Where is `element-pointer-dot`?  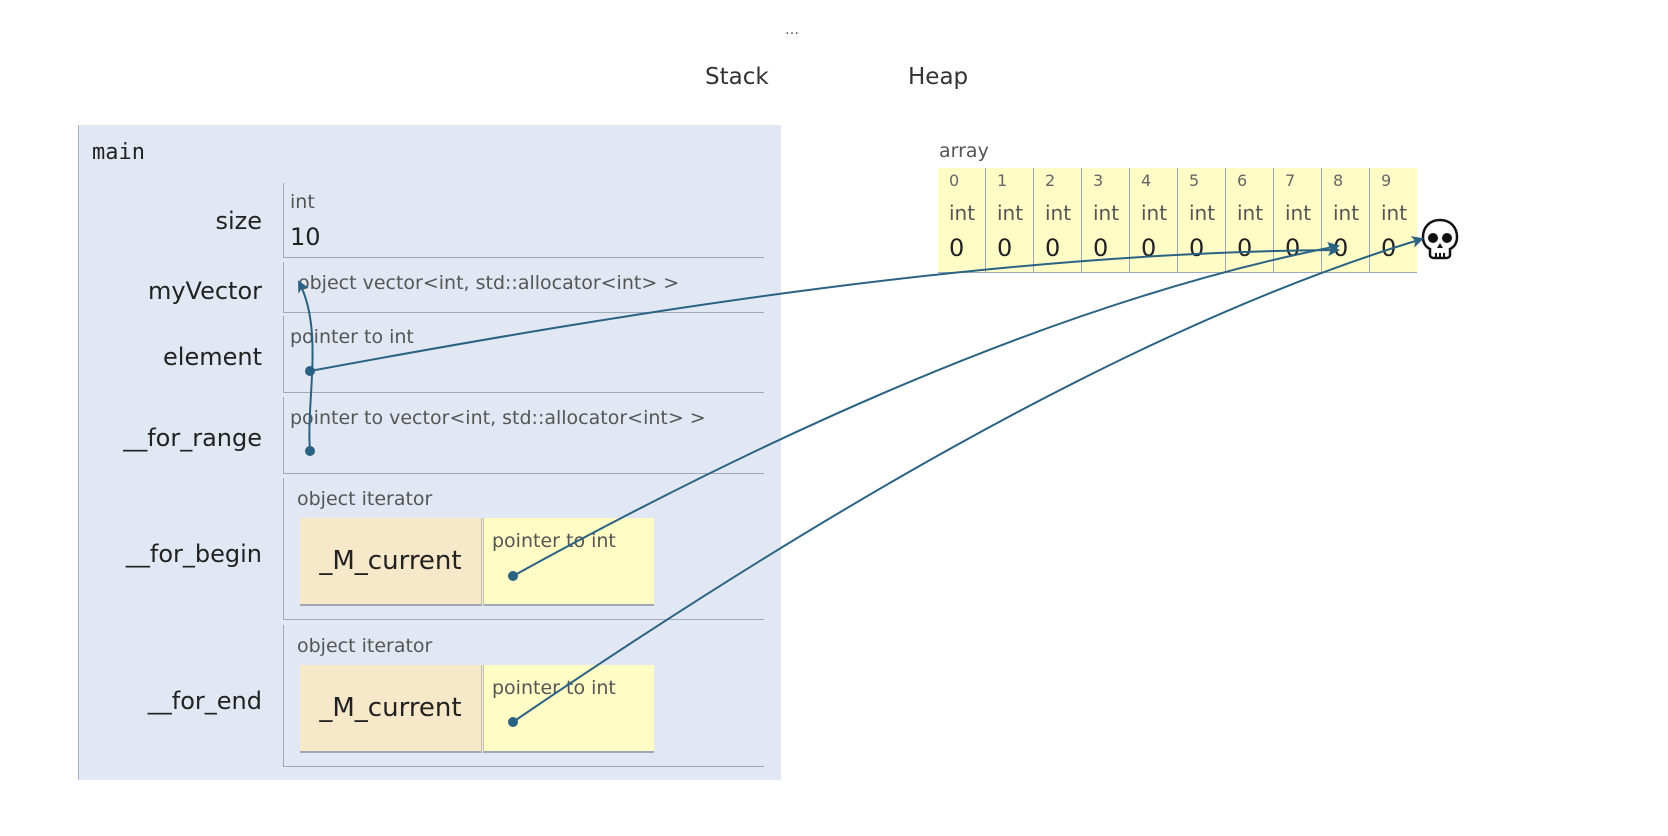
element-pointer-dot is located at coordinates (310, 371).